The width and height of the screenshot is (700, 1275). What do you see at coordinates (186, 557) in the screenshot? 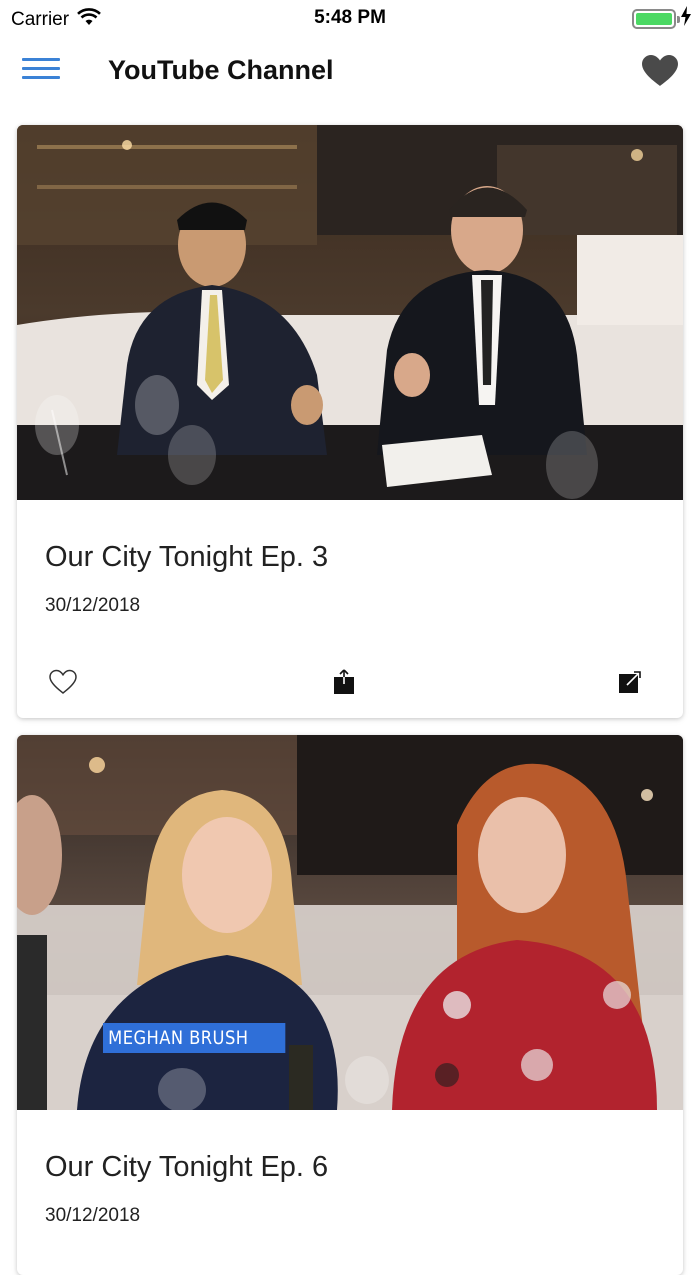
I see `video-title: Our City Tonight Ep. 3` at bounding box center [186, 557].